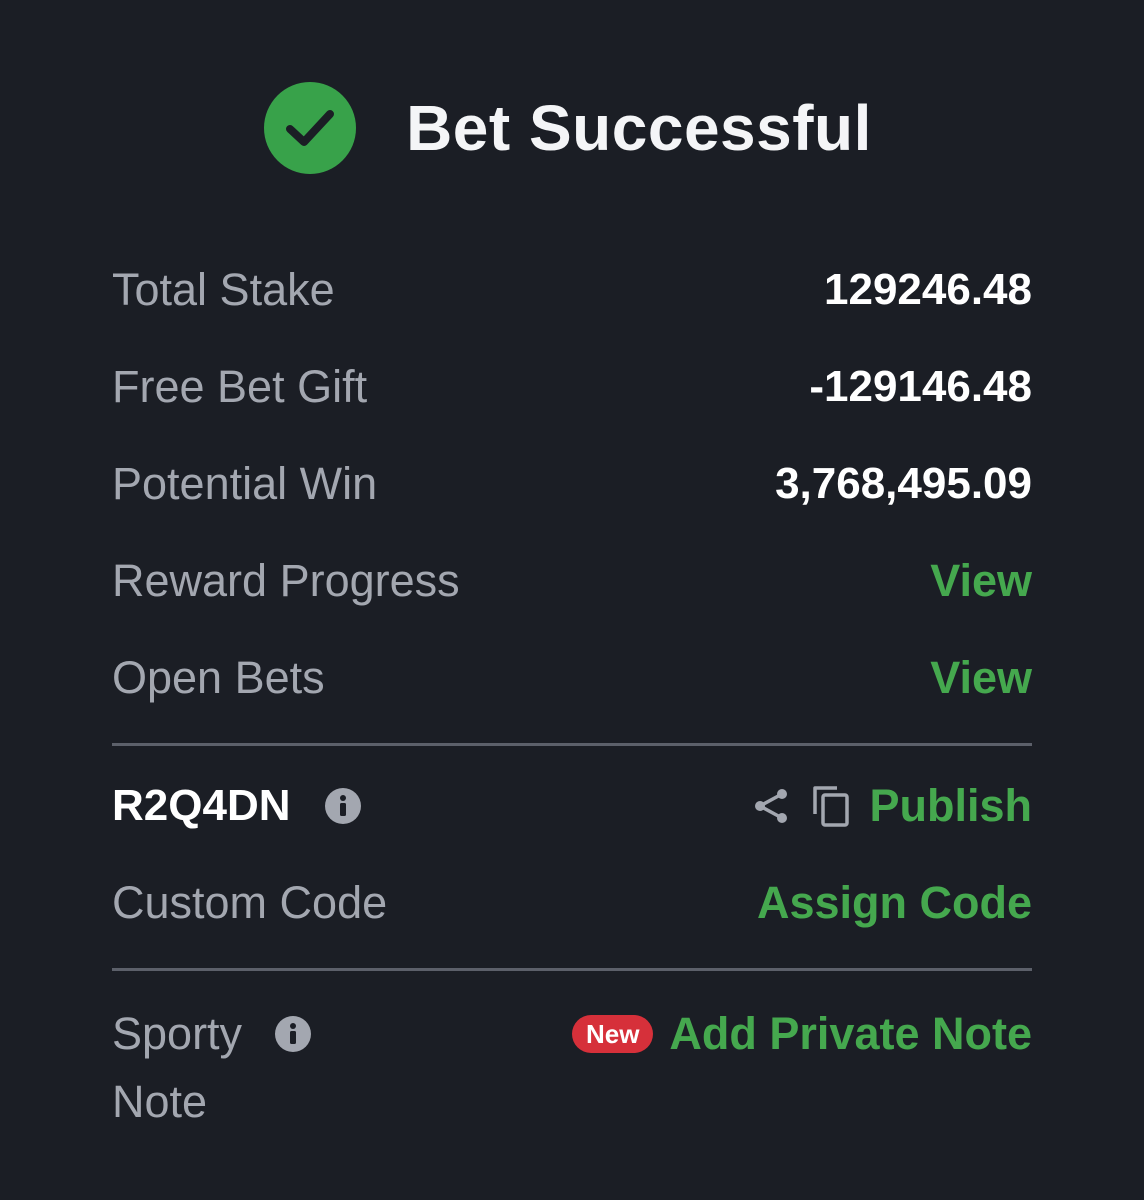 This screenshot has height=1200, width=1144. I want to click on booking-code: R2Q4DN, so click(201, 805).